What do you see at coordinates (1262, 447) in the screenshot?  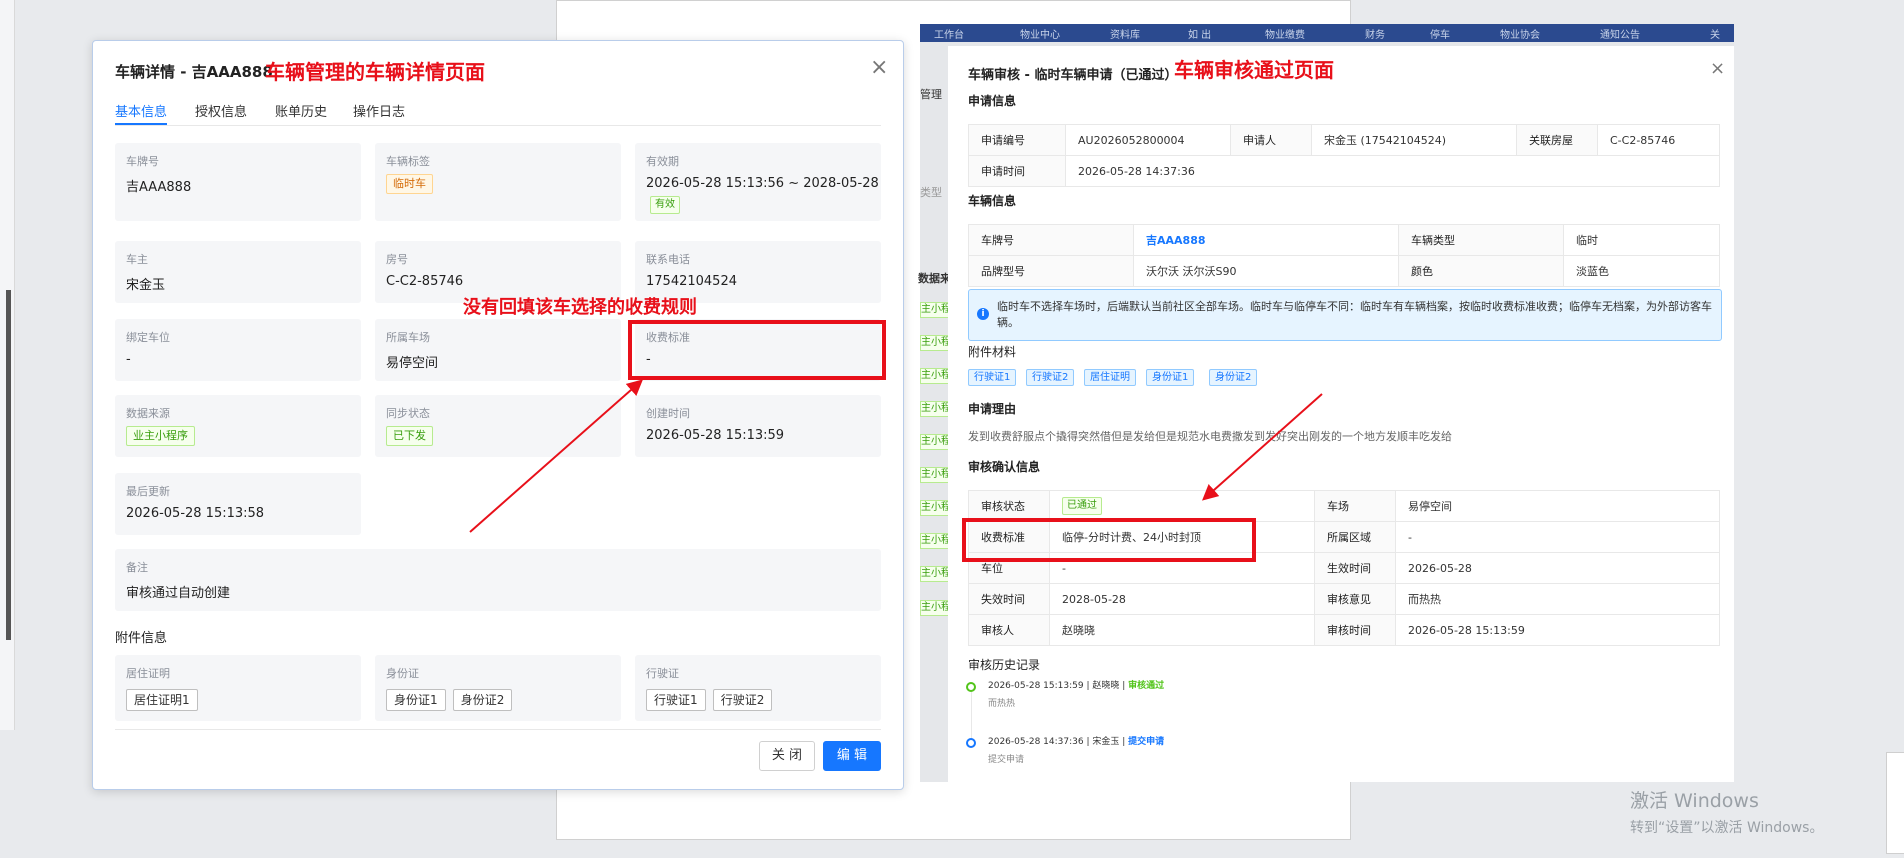 I see `arrow-to-right-box` at bounding box center [1262, 447].